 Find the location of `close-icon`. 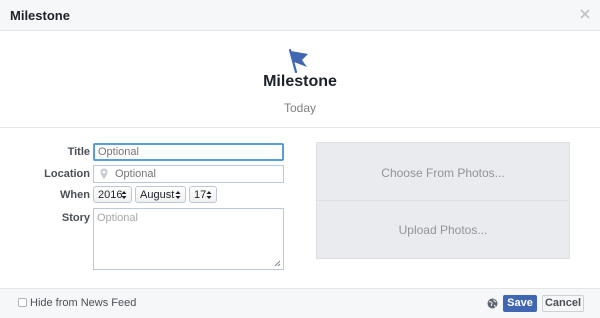

close-icon is located at coordinates (585, 14).